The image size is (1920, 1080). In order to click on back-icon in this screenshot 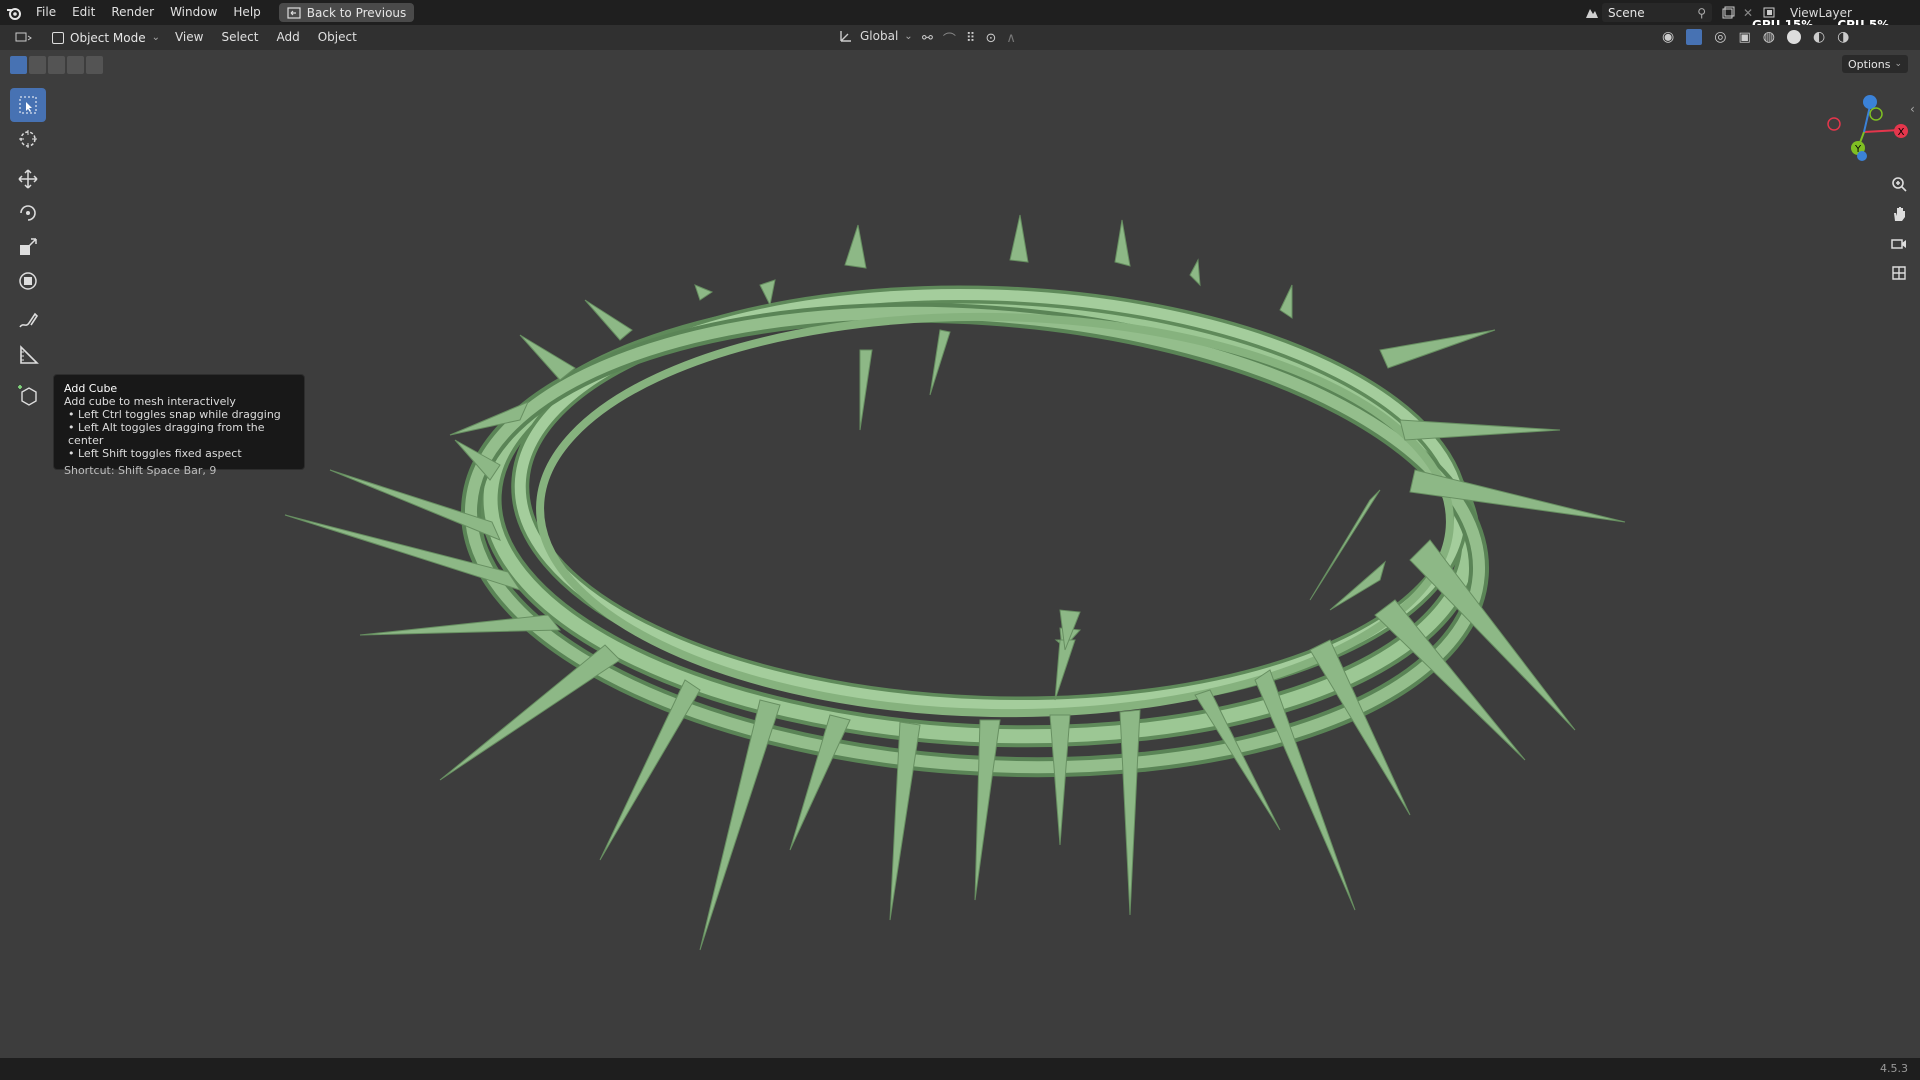, I will do `click(294, 12)`.